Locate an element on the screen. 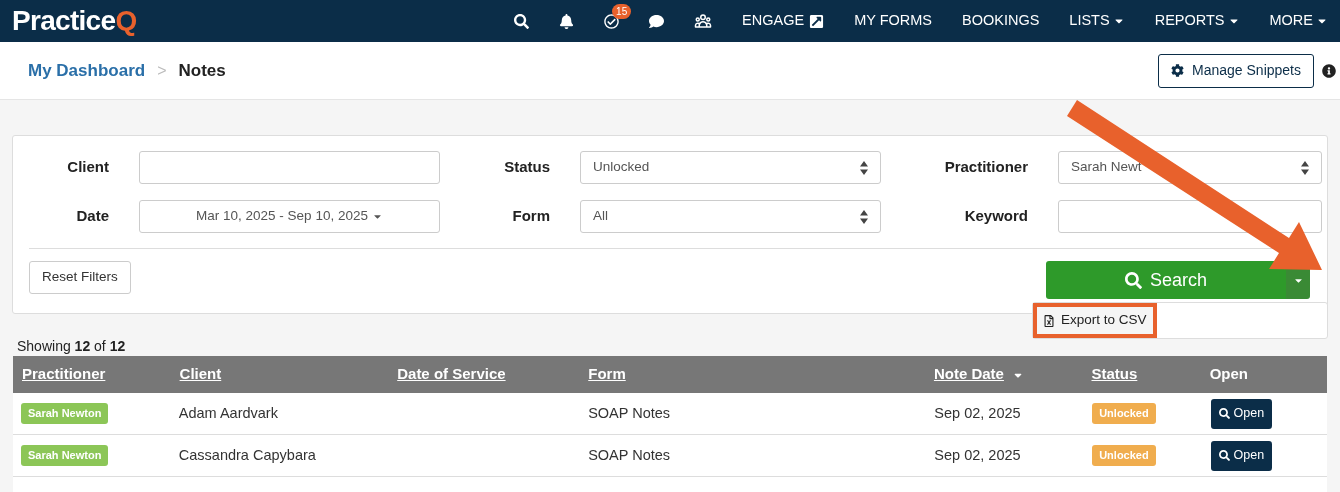 This screenshot has height=492, width=1340. filter-label: Practitioner is located at coordinates (985, 167).